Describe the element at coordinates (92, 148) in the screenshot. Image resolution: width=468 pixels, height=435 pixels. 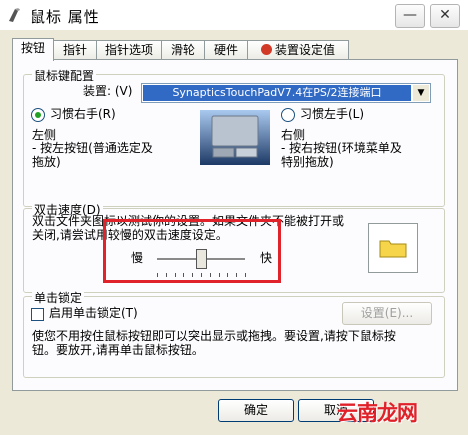
I see `left-desc-1: - 按左按钮(普通选定及` at that location.